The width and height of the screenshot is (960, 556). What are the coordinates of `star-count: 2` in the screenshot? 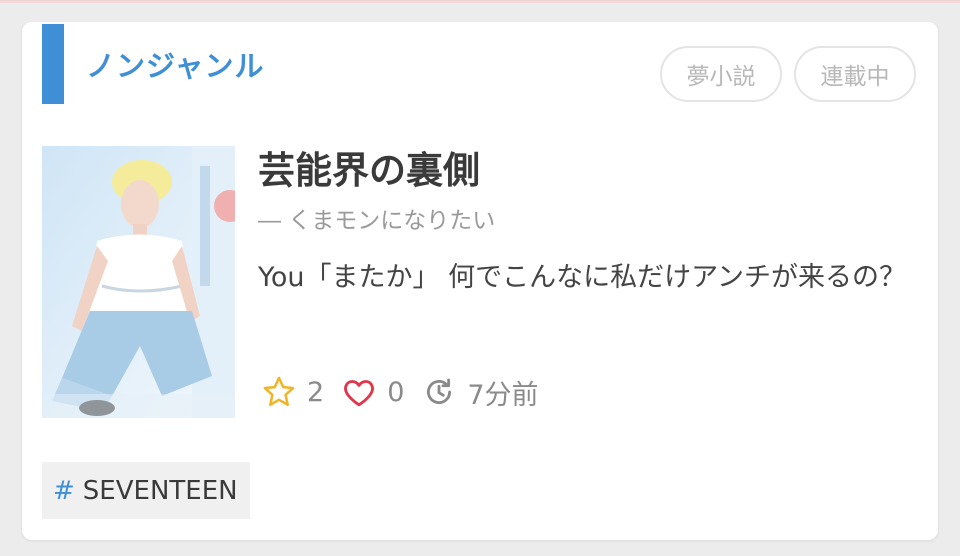 It's located at (316, 392).